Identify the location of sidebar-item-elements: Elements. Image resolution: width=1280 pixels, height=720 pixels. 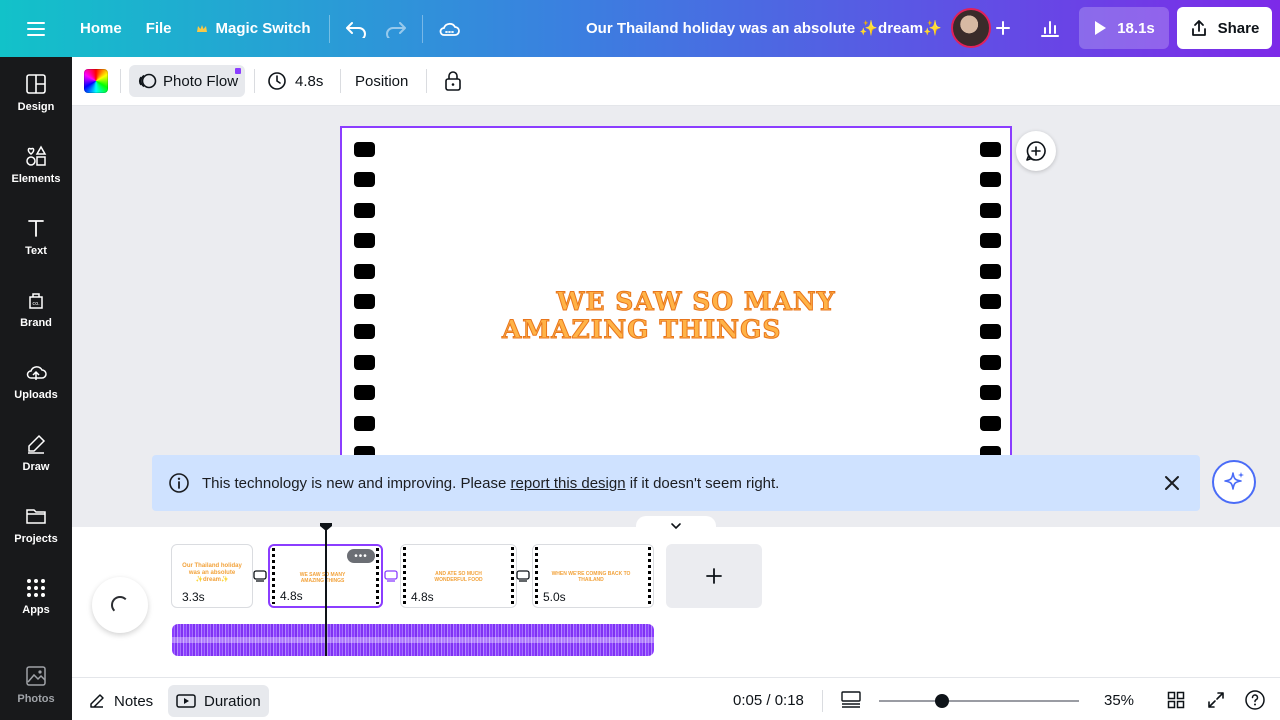
(36, 165).